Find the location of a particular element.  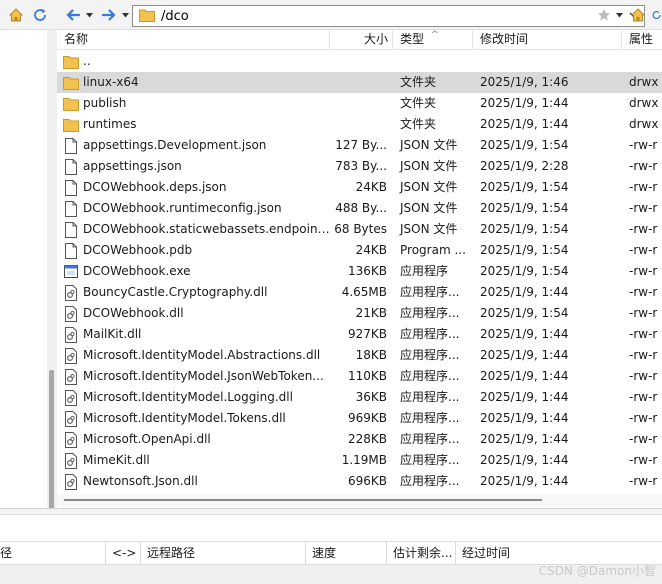

file-name-cell: DCOWebhook.pdb is located at coordinates (193, 250).